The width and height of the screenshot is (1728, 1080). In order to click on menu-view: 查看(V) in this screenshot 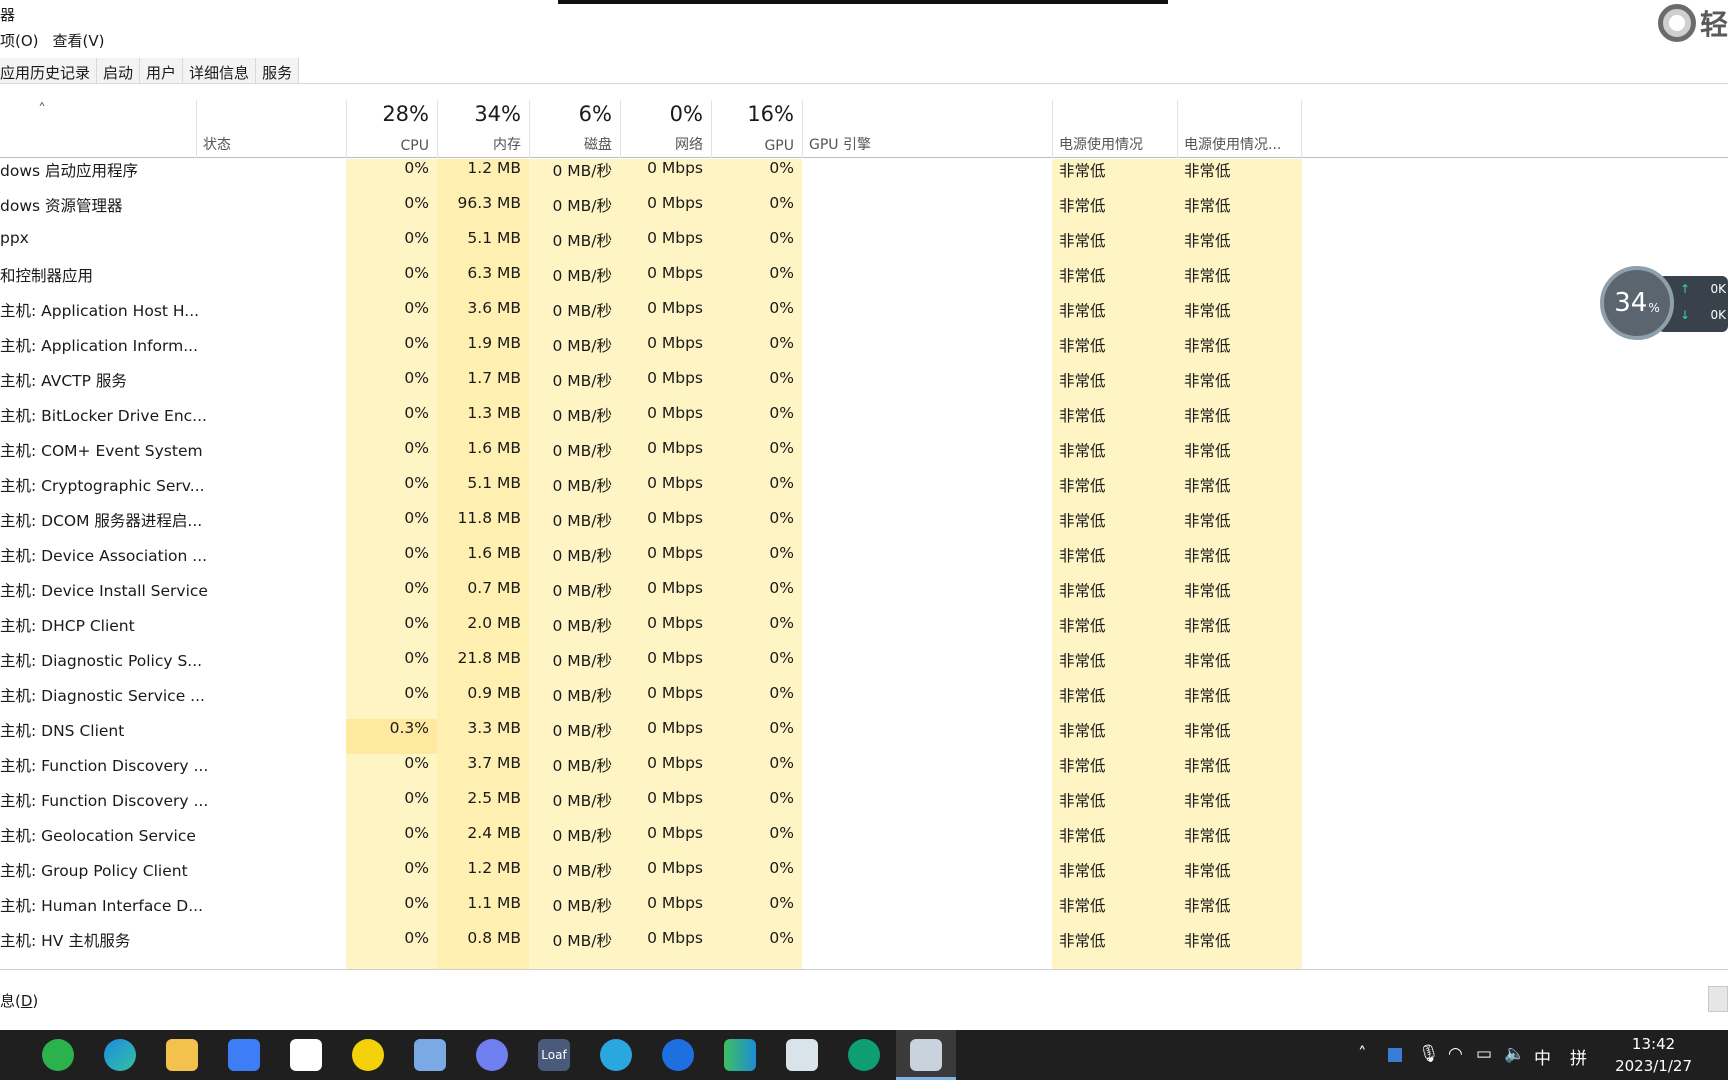, I will do `click(79, 42)`.